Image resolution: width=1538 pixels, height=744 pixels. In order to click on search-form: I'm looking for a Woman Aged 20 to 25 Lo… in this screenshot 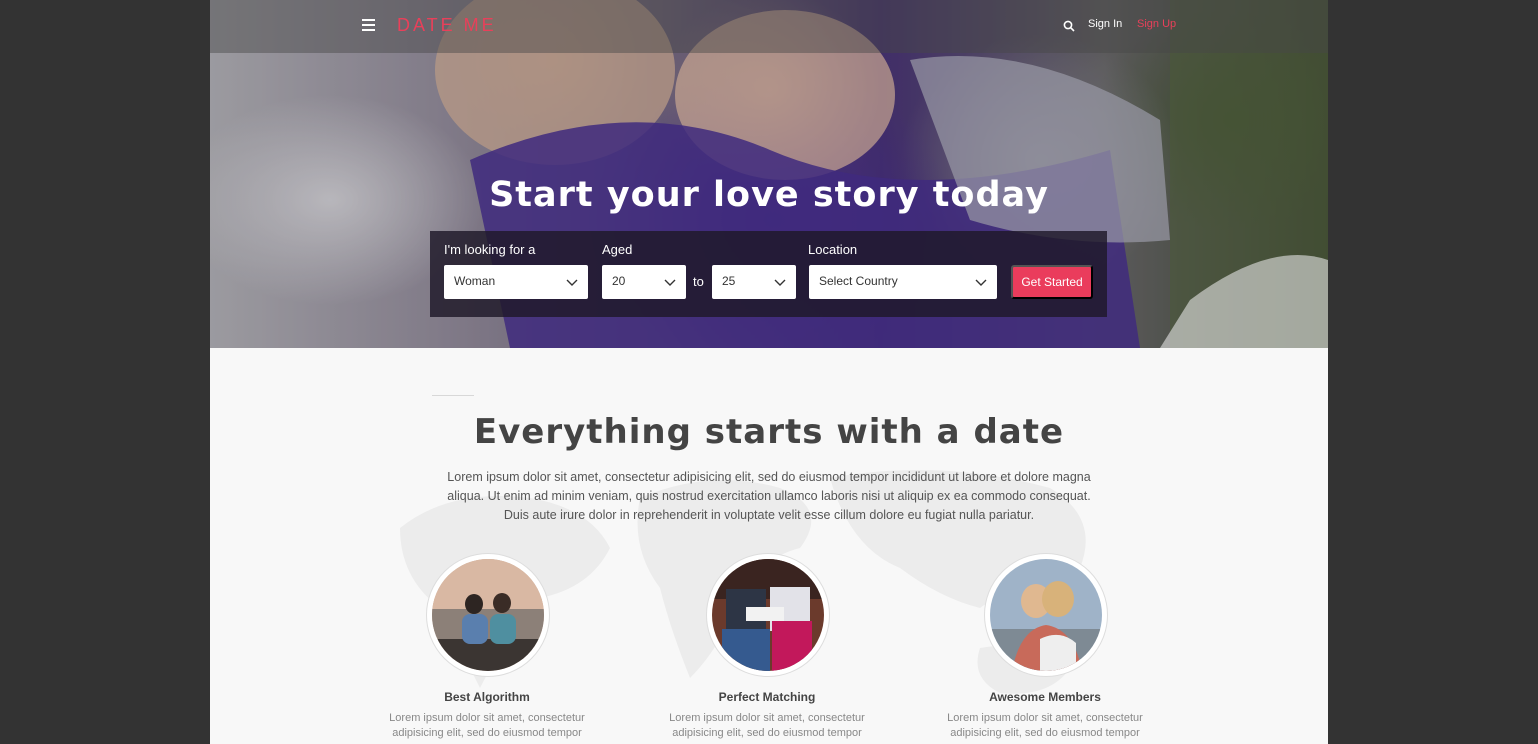, I will do `click(768, 274)`.